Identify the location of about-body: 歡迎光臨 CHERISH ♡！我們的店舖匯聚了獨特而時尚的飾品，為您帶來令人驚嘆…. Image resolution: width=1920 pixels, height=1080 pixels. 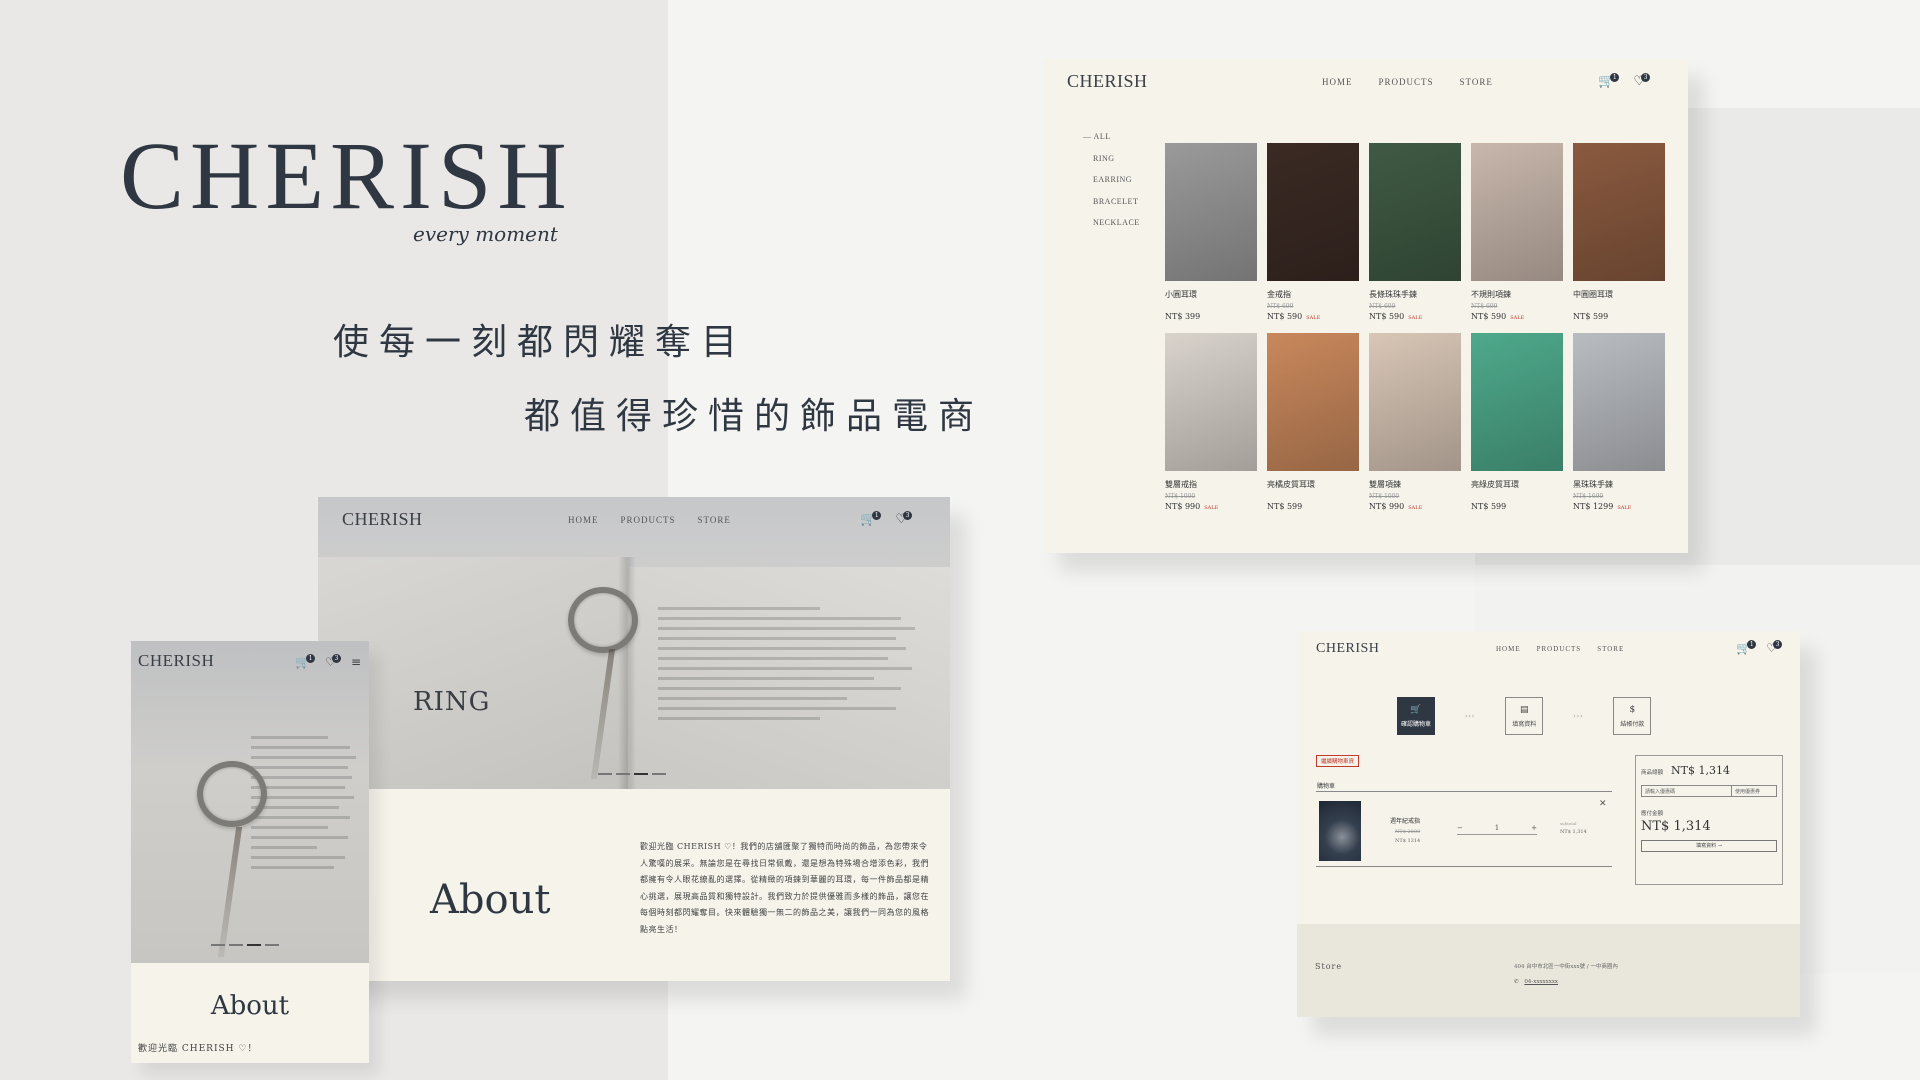
(784, 888).